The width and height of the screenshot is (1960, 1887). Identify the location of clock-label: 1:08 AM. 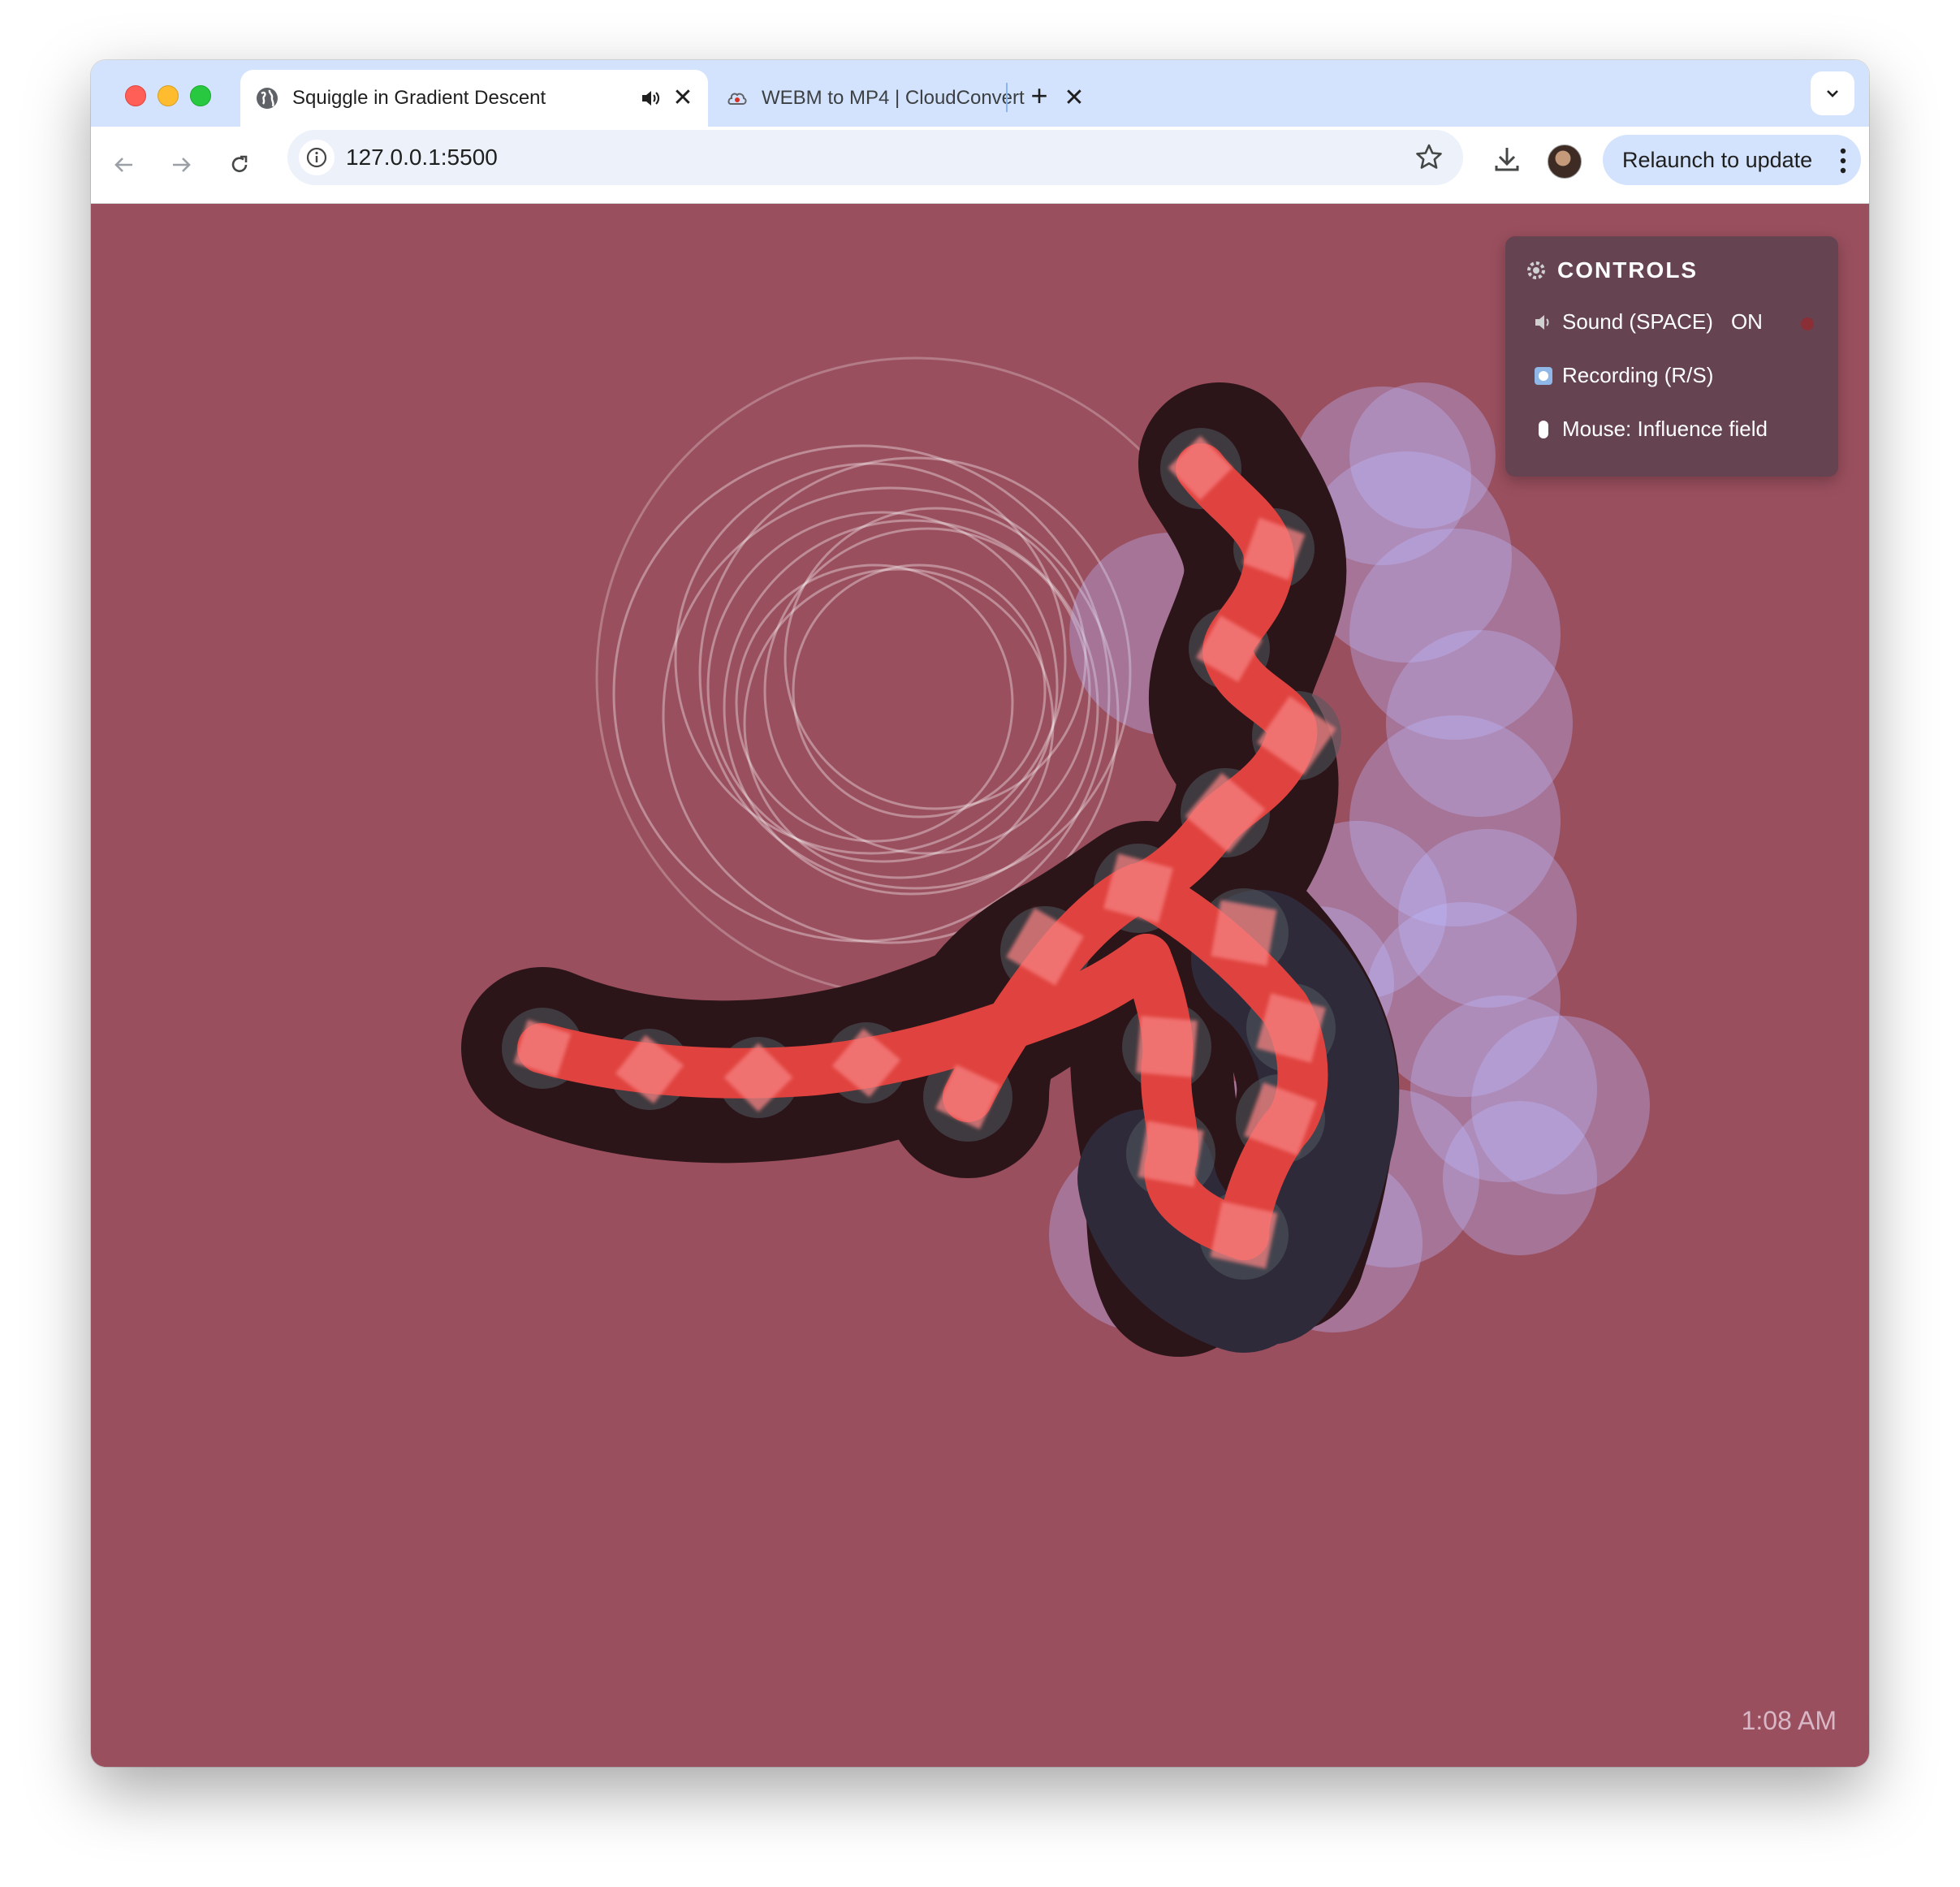
(1789, 1720).